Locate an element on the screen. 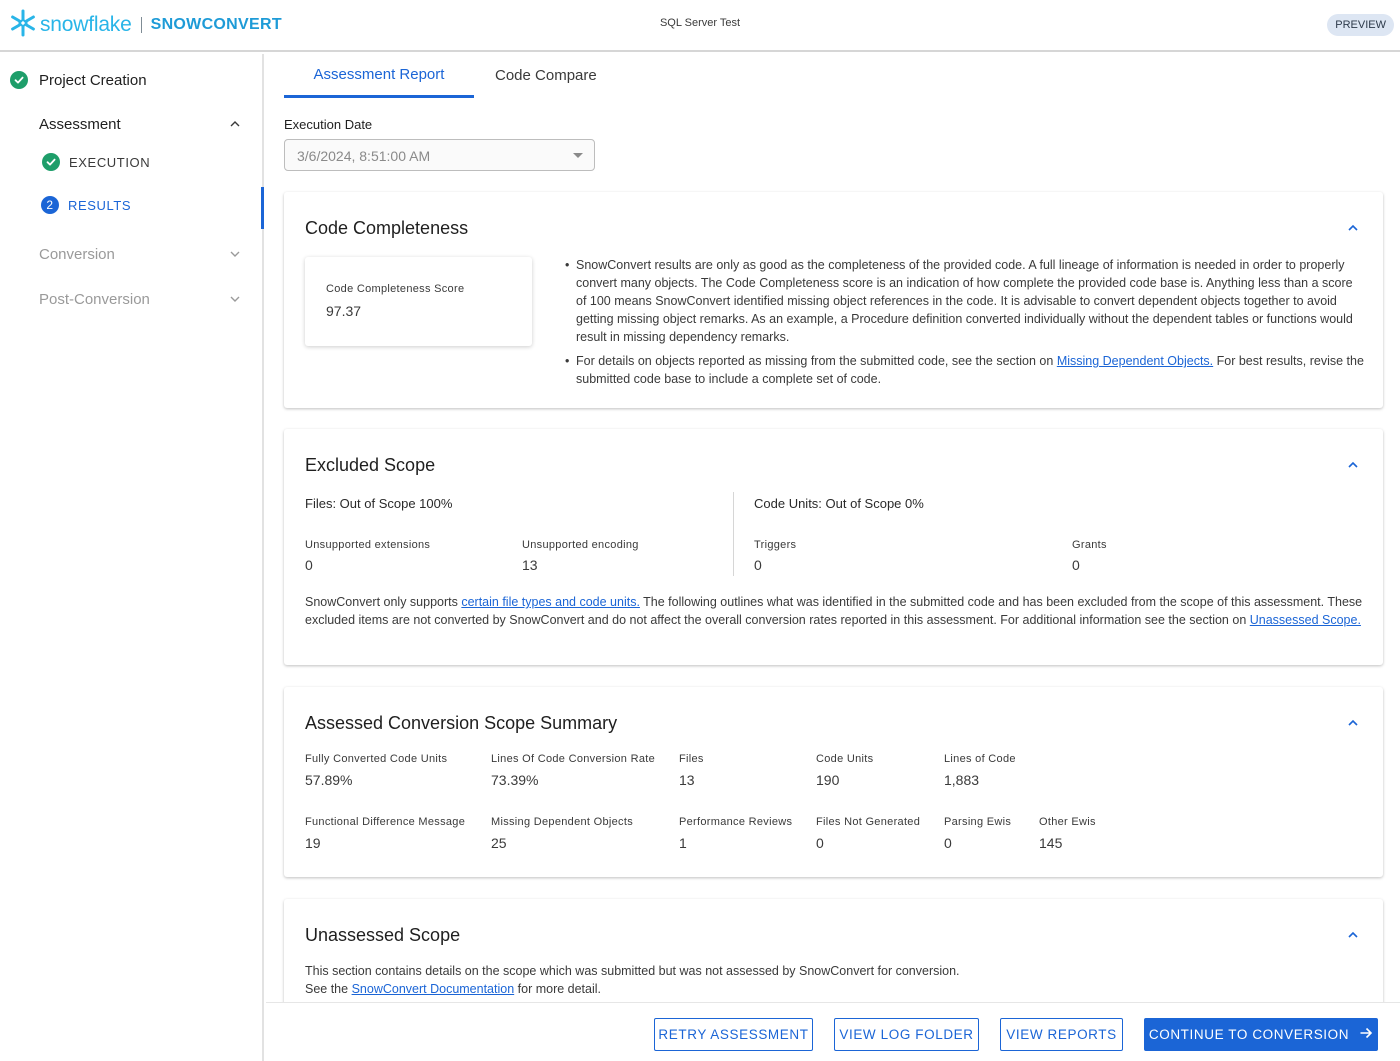 This screenshot has height=1061, width=1400. view-reports-button: VIEW REPORTS is located at coordinates (1061, 1034).